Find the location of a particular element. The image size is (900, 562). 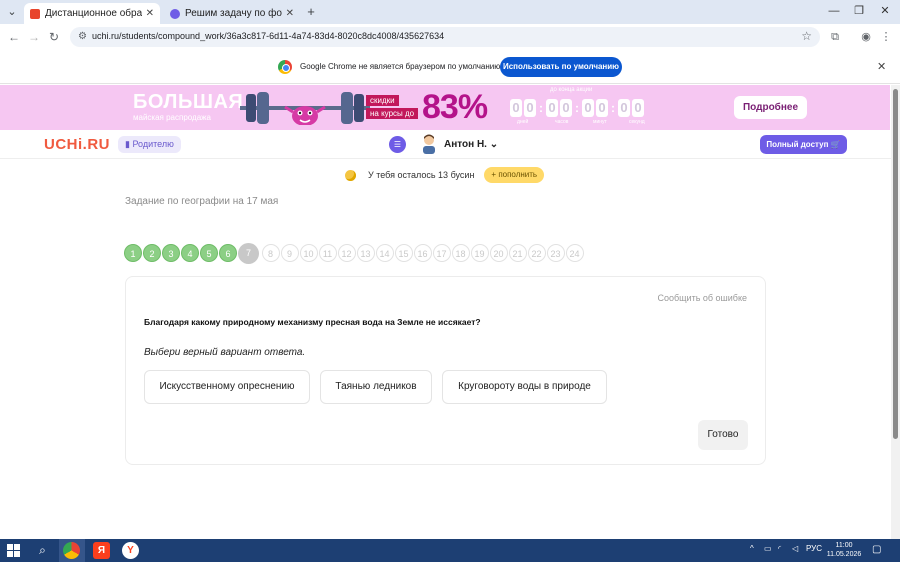

answer-option-glaciers: Таянью ледников is located at coordinates (376, 387).